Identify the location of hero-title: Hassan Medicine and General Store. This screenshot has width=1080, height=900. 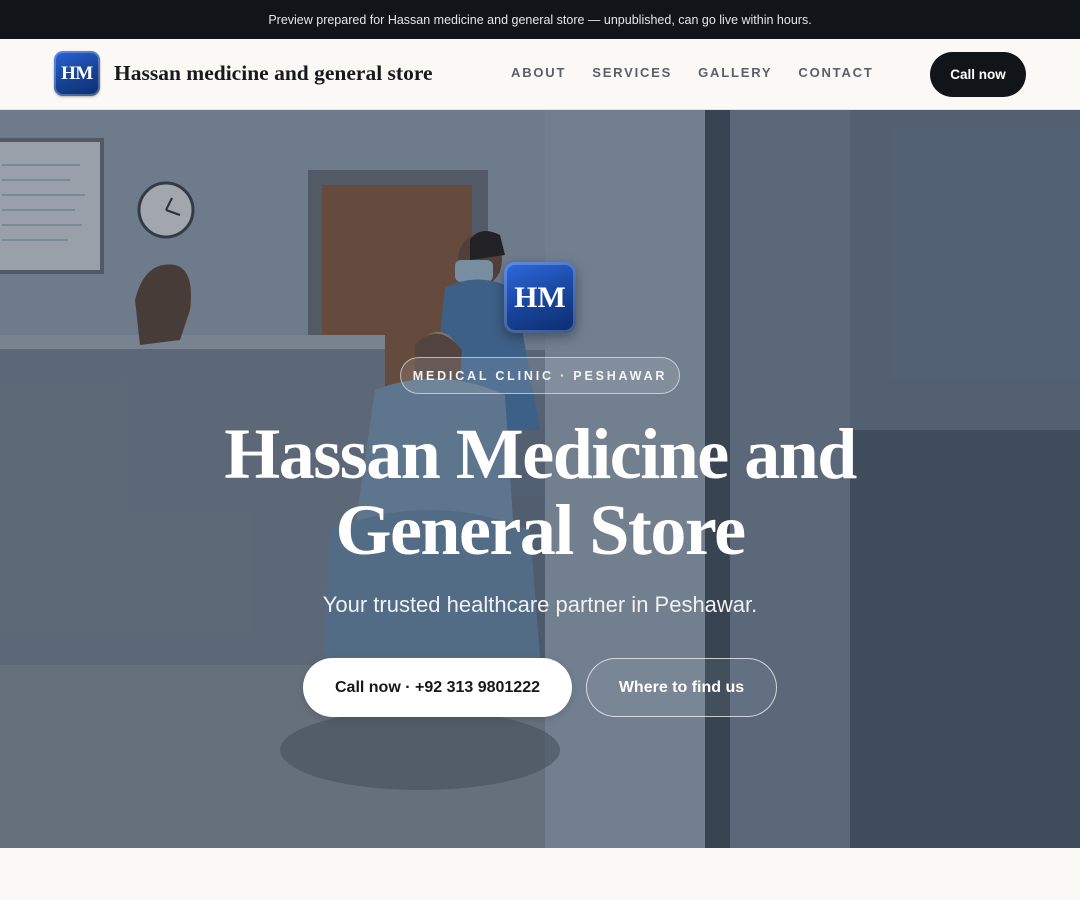
(540, 492).